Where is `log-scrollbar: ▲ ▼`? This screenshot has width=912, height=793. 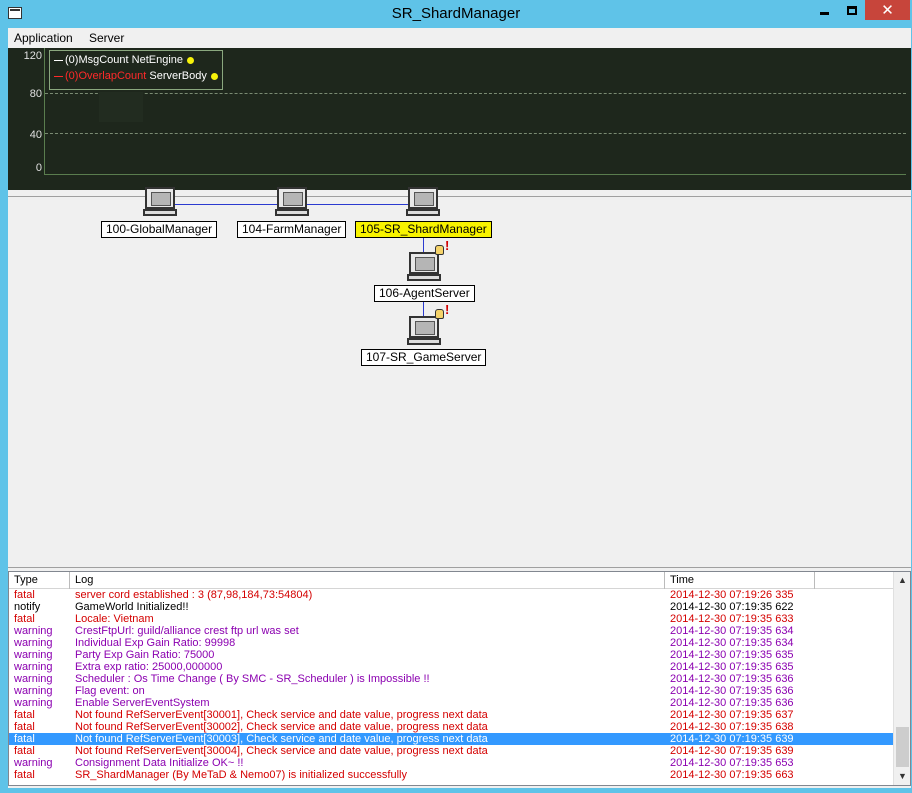 log-scrollbar: ▲ ▼ is located at coordinates (901, 678).